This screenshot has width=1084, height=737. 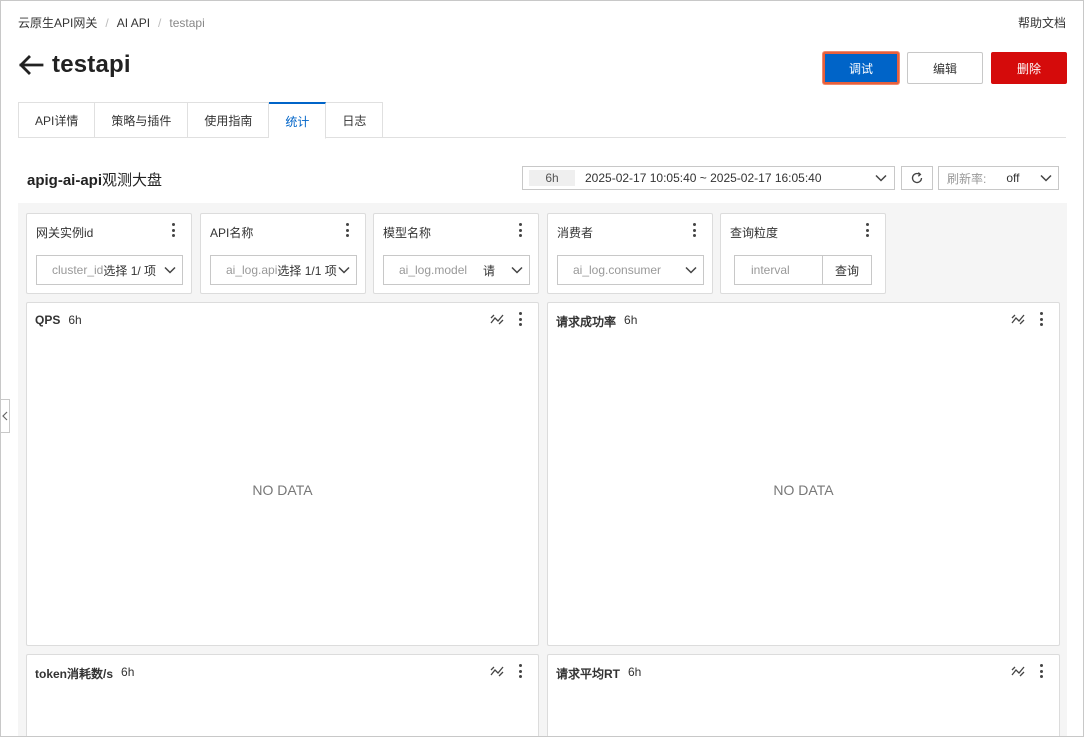 I want to click on filter-select-value: cluster_id, so click(x=78, y=270).